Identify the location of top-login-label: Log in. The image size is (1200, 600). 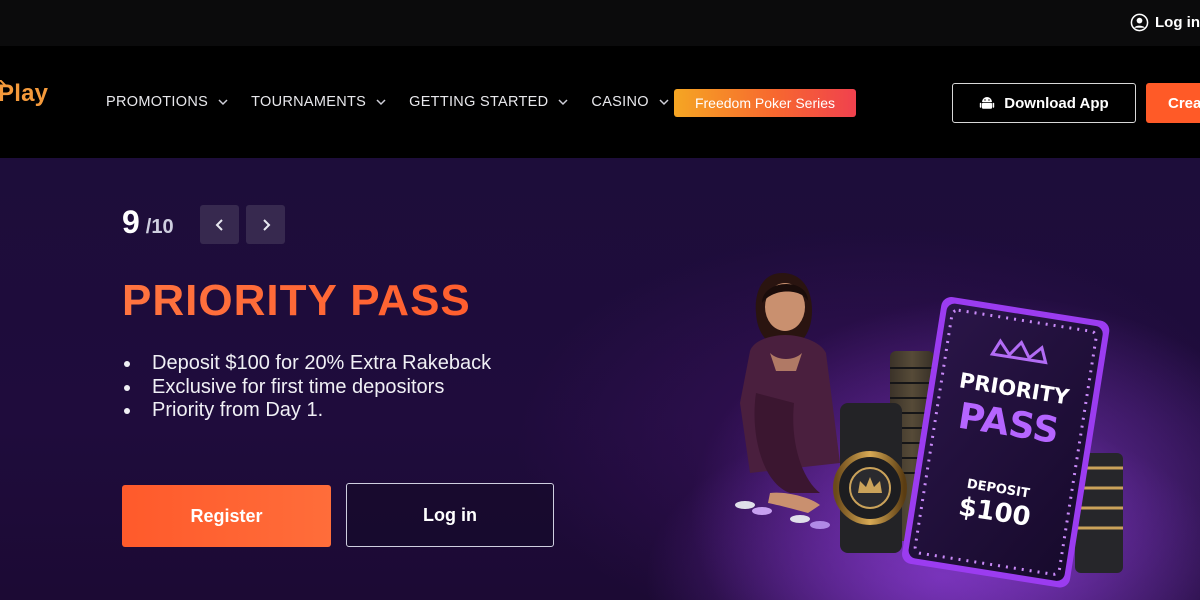
(1177, 22).